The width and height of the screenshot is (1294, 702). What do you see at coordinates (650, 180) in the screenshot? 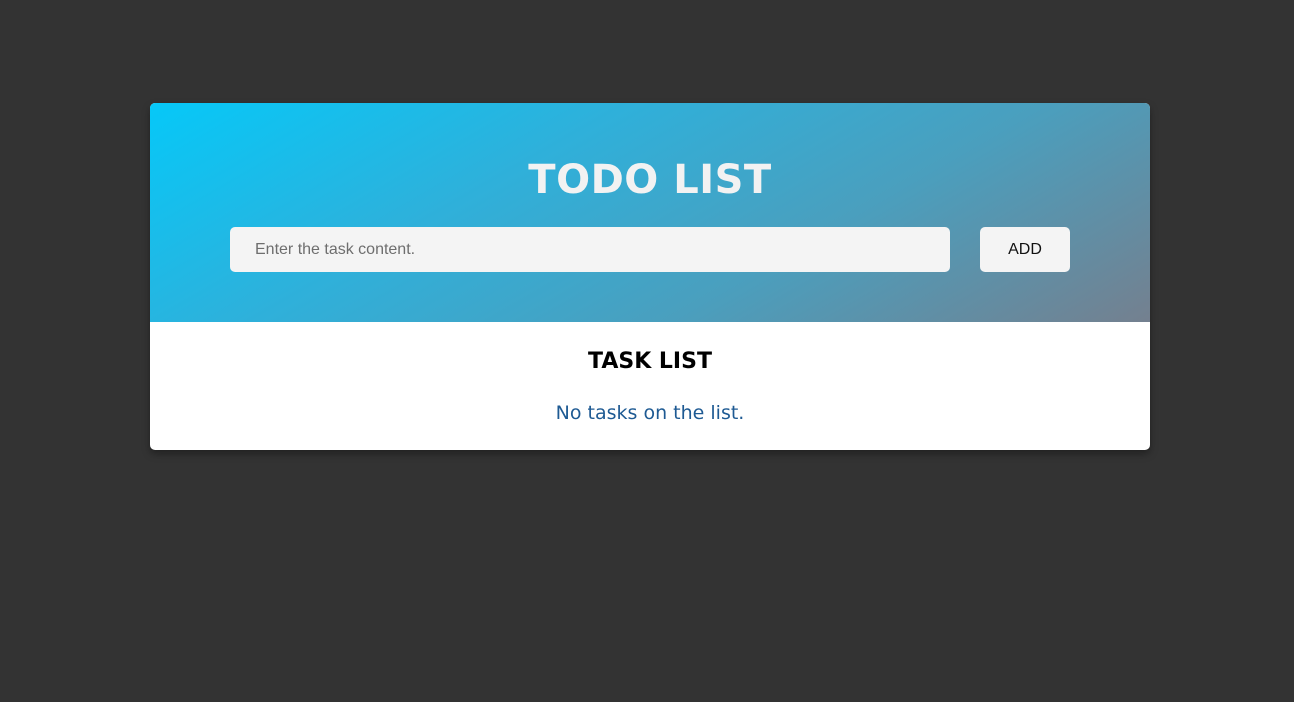
I see `page-title: TODO LIST` at bounding box center [650, 180].